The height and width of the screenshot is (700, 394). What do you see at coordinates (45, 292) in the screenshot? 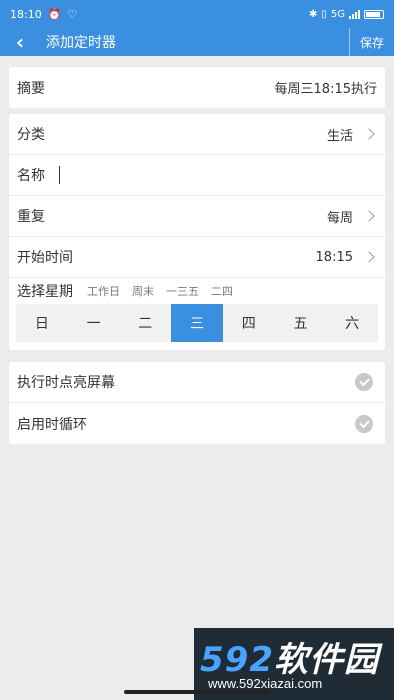
I see `weekday-label: 选择星期` at bounding box center [45, 292].